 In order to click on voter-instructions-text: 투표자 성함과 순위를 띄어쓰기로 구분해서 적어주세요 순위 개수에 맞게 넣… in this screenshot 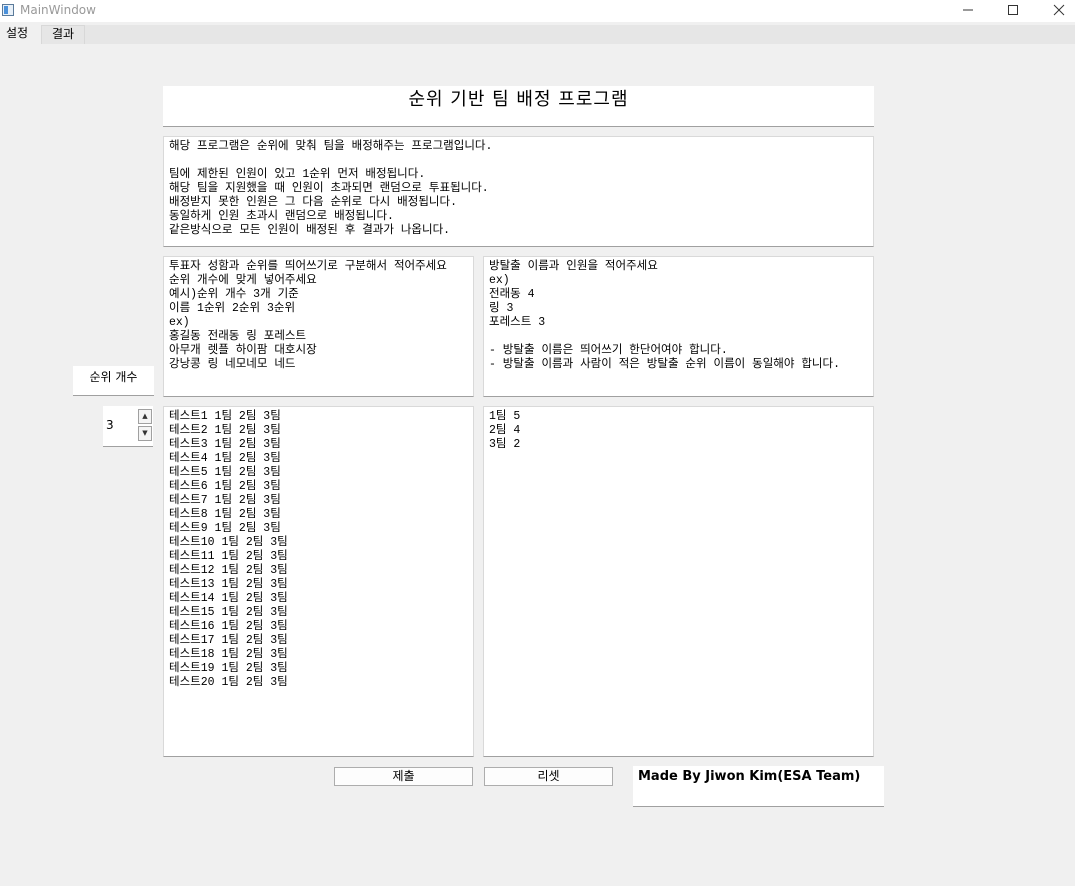, I will do `click(308, 315)`.